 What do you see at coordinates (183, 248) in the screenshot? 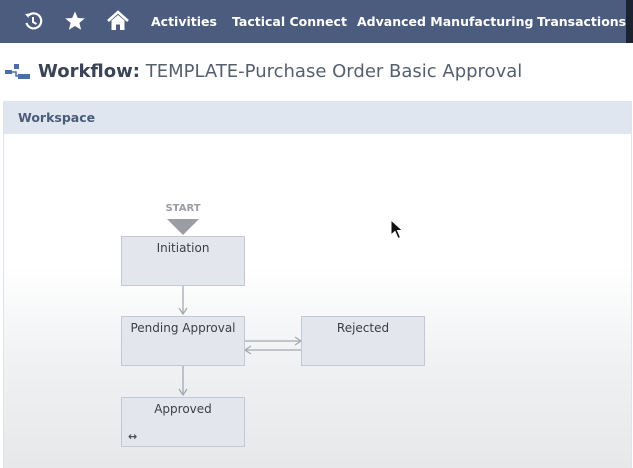
I see `state-initiation-label: Initiation` at bounding box center [183, 248].